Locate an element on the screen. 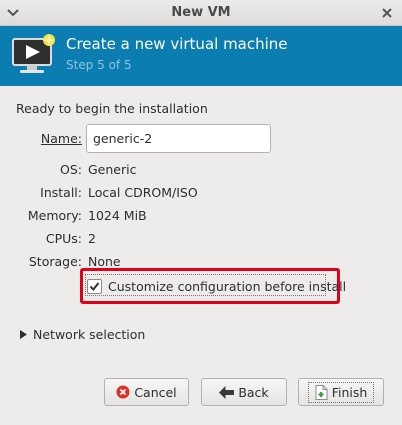 Image resolution: width=402 pixels, height=425 pixels. finish-button-focus: Finish is located at coordinates (341, 392).